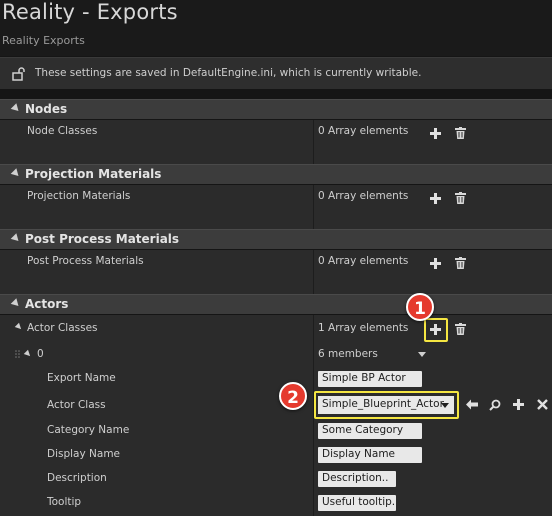 The width and height of the screenshot is (552, 516). I want to click on clear-x-icon, so click(542, 404).